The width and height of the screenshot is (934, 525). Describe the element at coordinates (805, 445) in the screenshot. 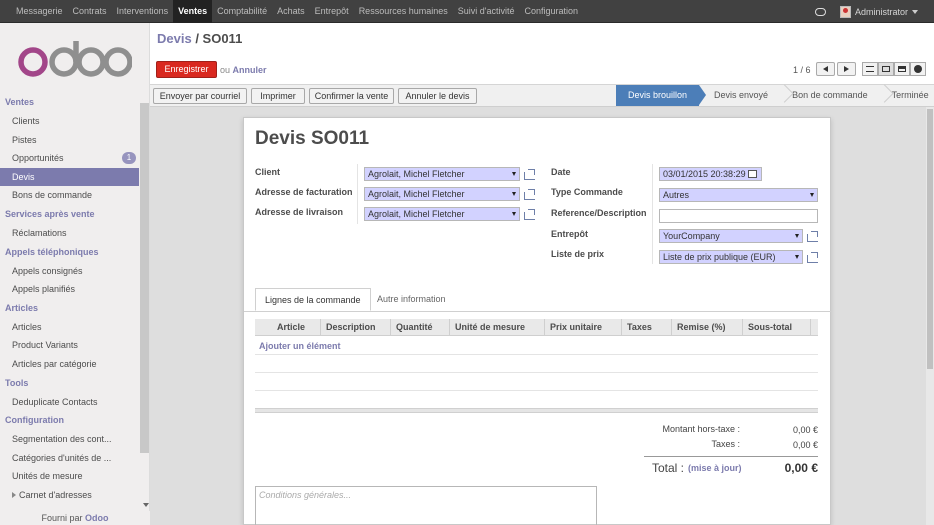

I see `taxes-value: 0,00 €` at that location.